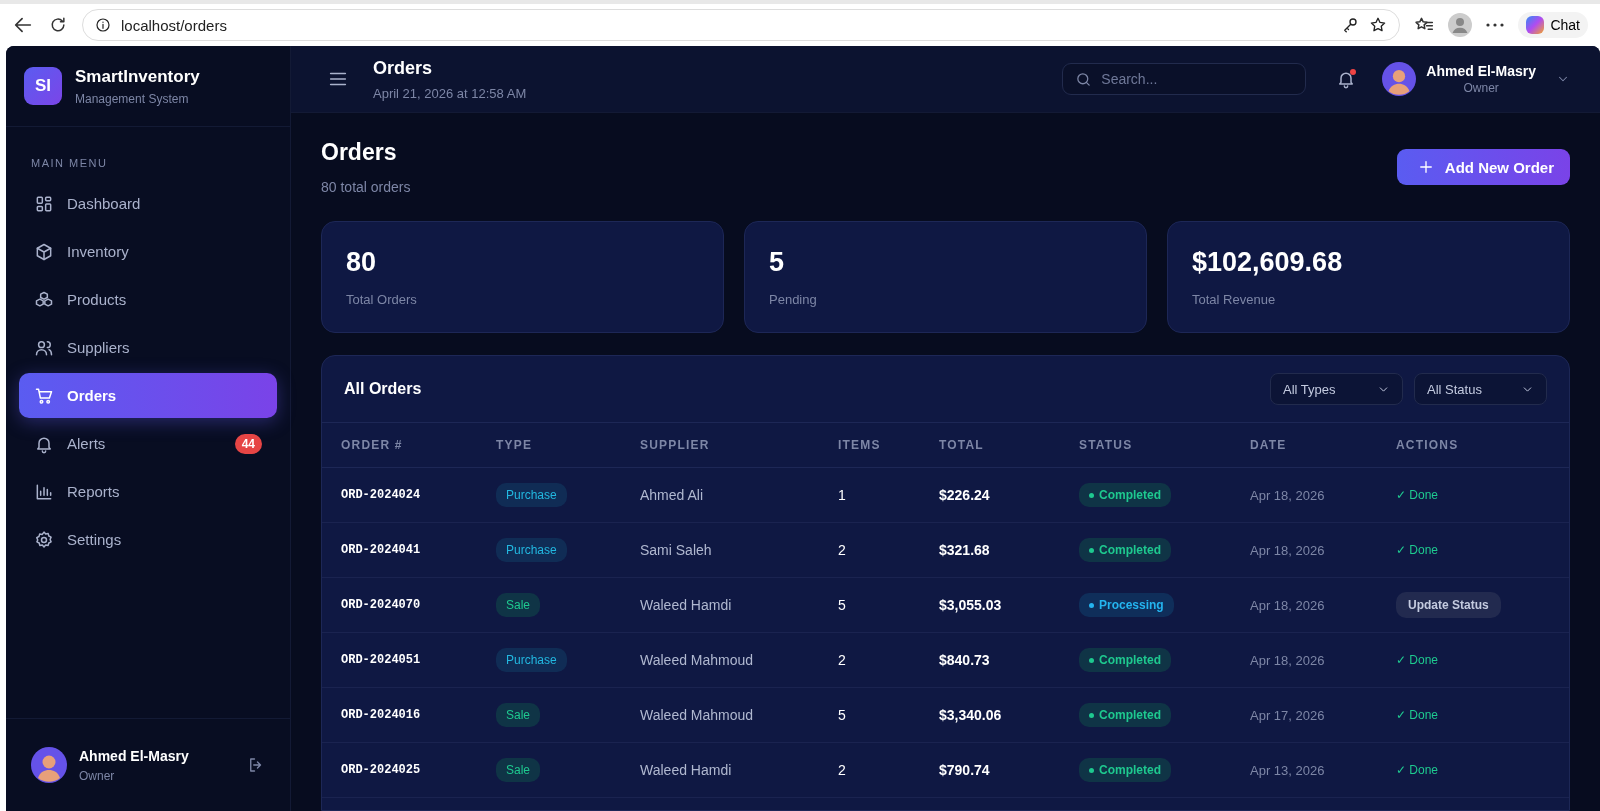 This screenshot has height=811, width=1600. Describe the element at coordinates (1269, 445) in the screenshot. I see `column-header: DATE` at that location.